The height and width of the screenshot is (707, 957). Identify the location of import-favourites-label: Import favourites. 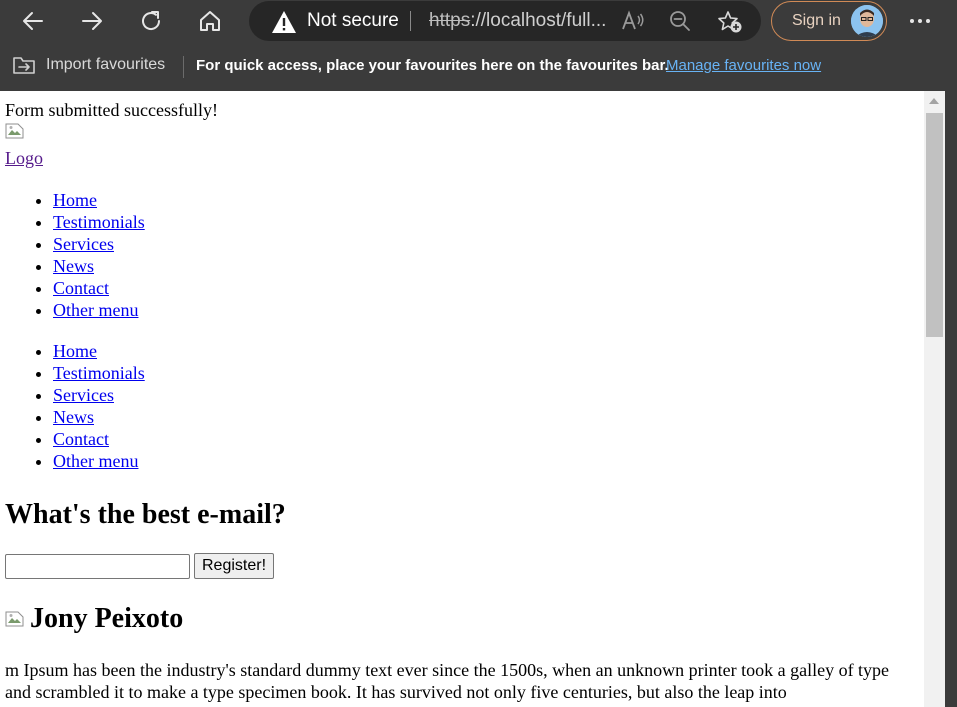
(106, 64).